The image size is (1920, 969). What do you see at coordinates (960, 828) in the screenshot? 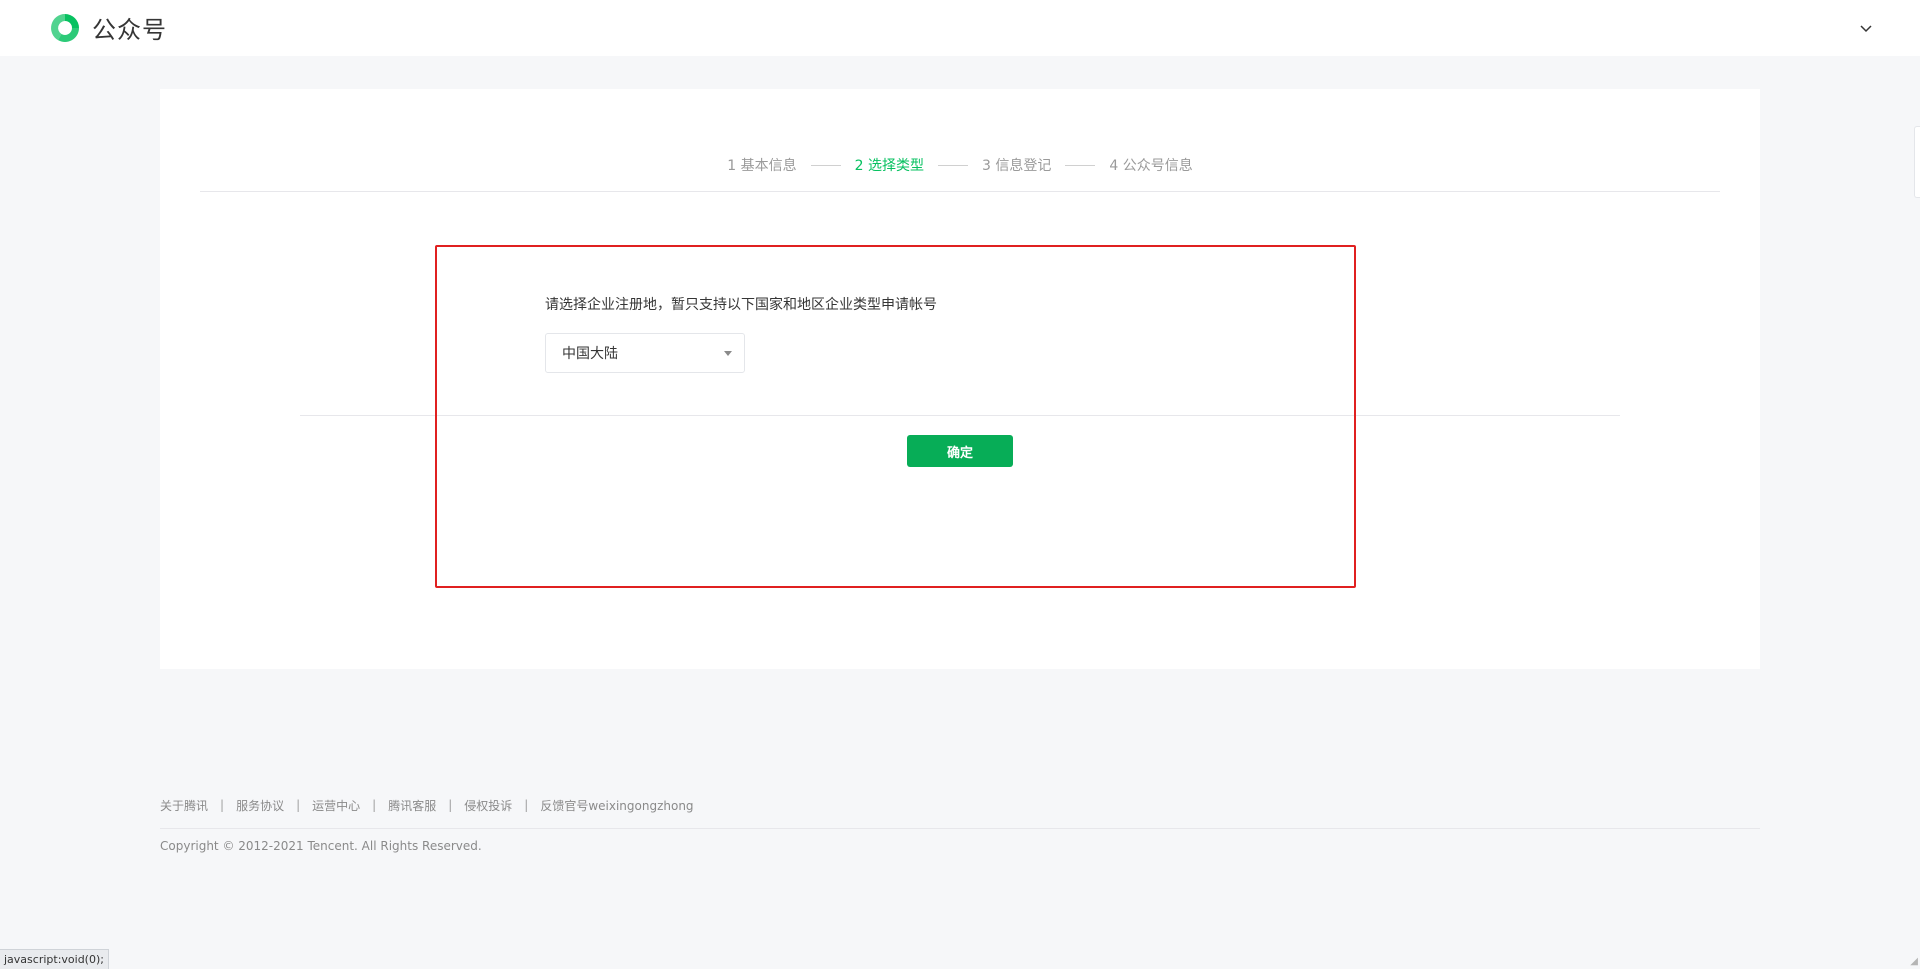
I see `footer-divider` at bounding box center [960, 828].